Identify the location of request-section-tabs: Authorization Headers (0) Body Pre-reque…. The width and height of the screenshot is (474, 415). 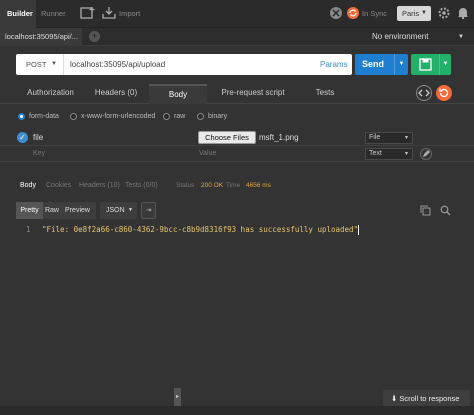
(237, 94).